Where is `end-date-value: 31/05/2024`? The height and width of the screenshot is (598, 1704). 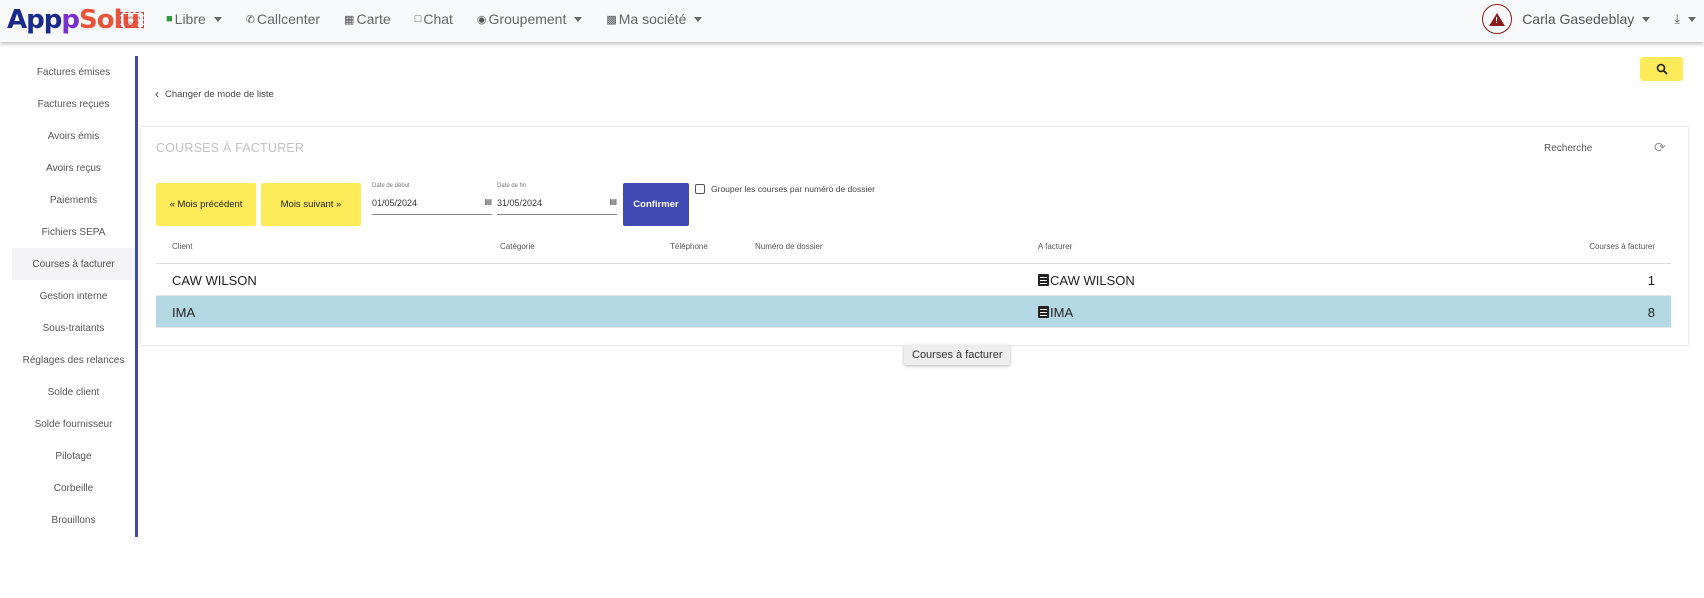
end-date-value: 31/05/2024 is located at coordinates (520, 203).